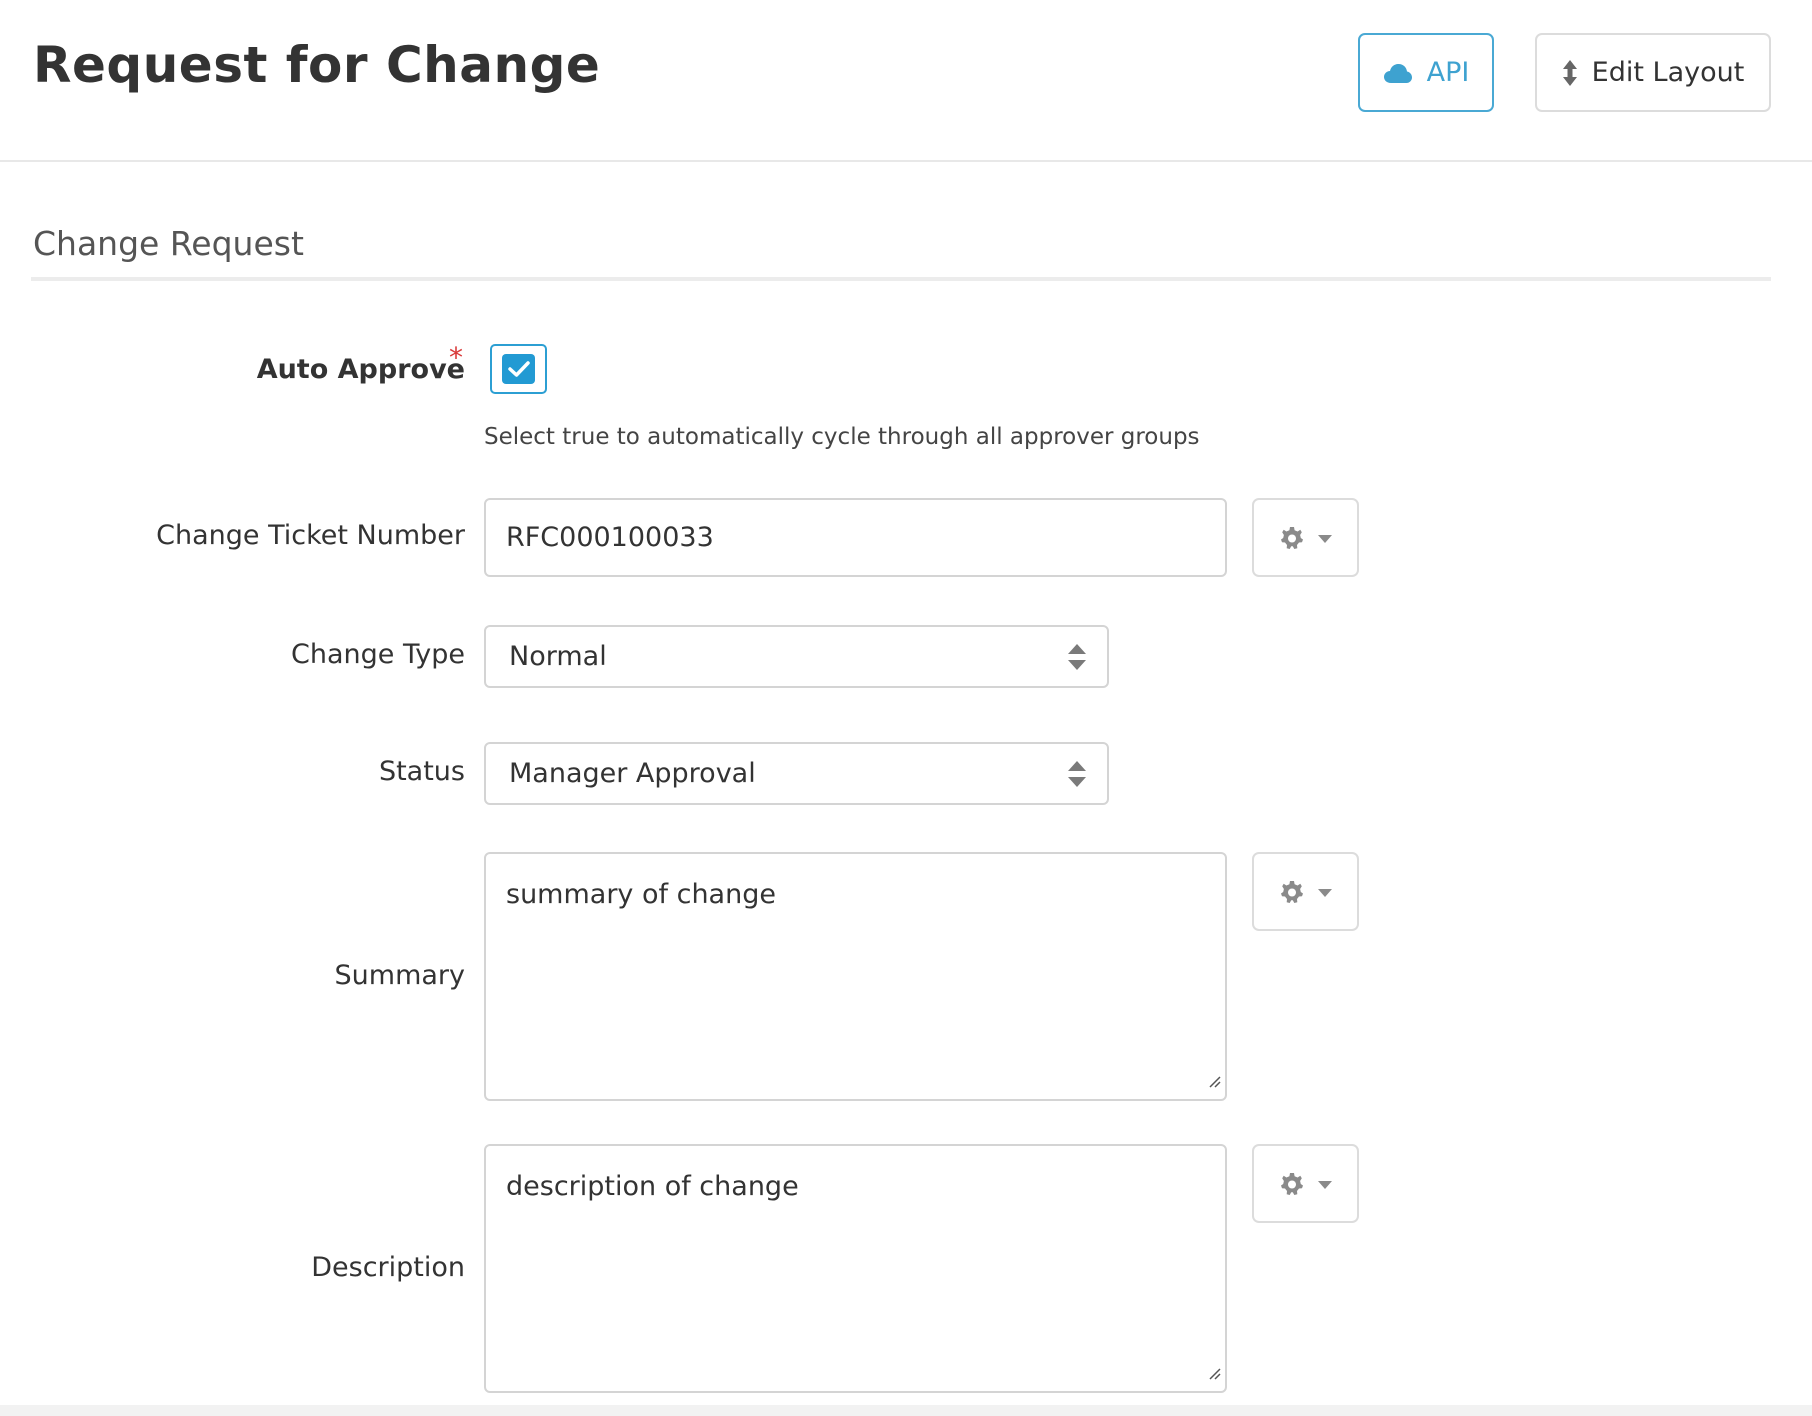  I want to click on ticket-number-value: RFC000100033, so click(610, 537).